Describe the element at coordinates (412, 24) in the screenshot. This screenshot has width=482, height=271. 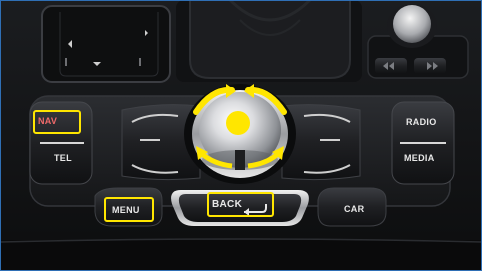
I see `volume-knob` at that location.